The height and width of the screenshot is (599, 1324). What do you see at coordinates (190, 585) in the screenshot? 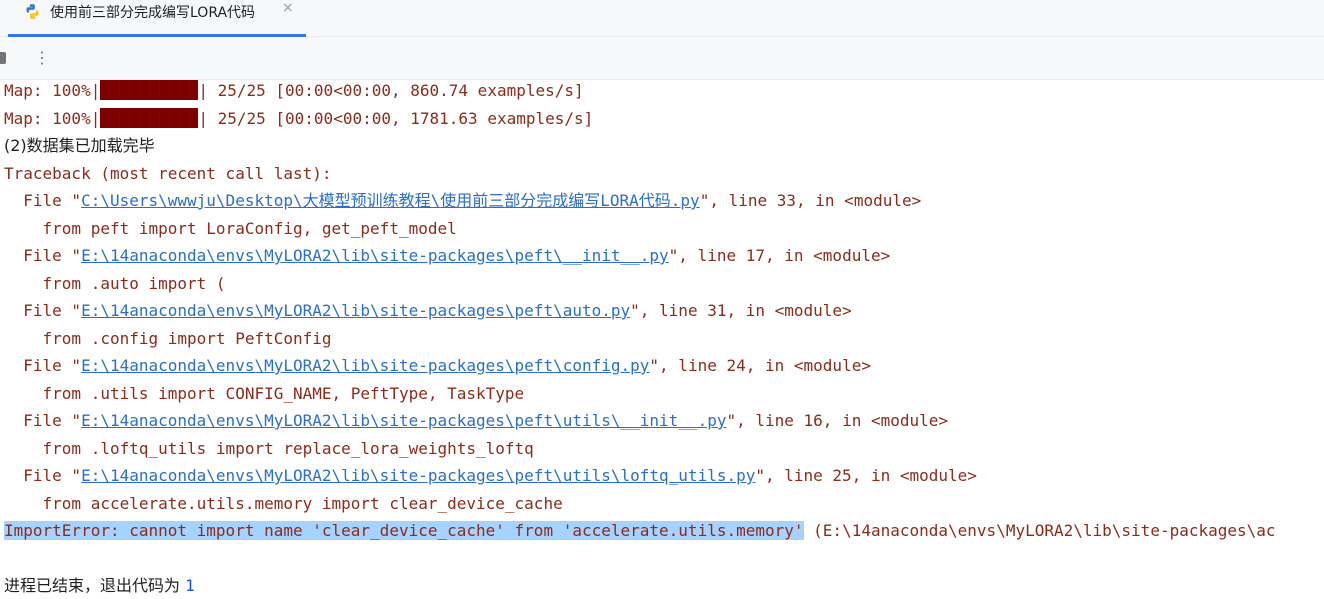
I see `exit-code: 1` at bounding box center [190, 585].